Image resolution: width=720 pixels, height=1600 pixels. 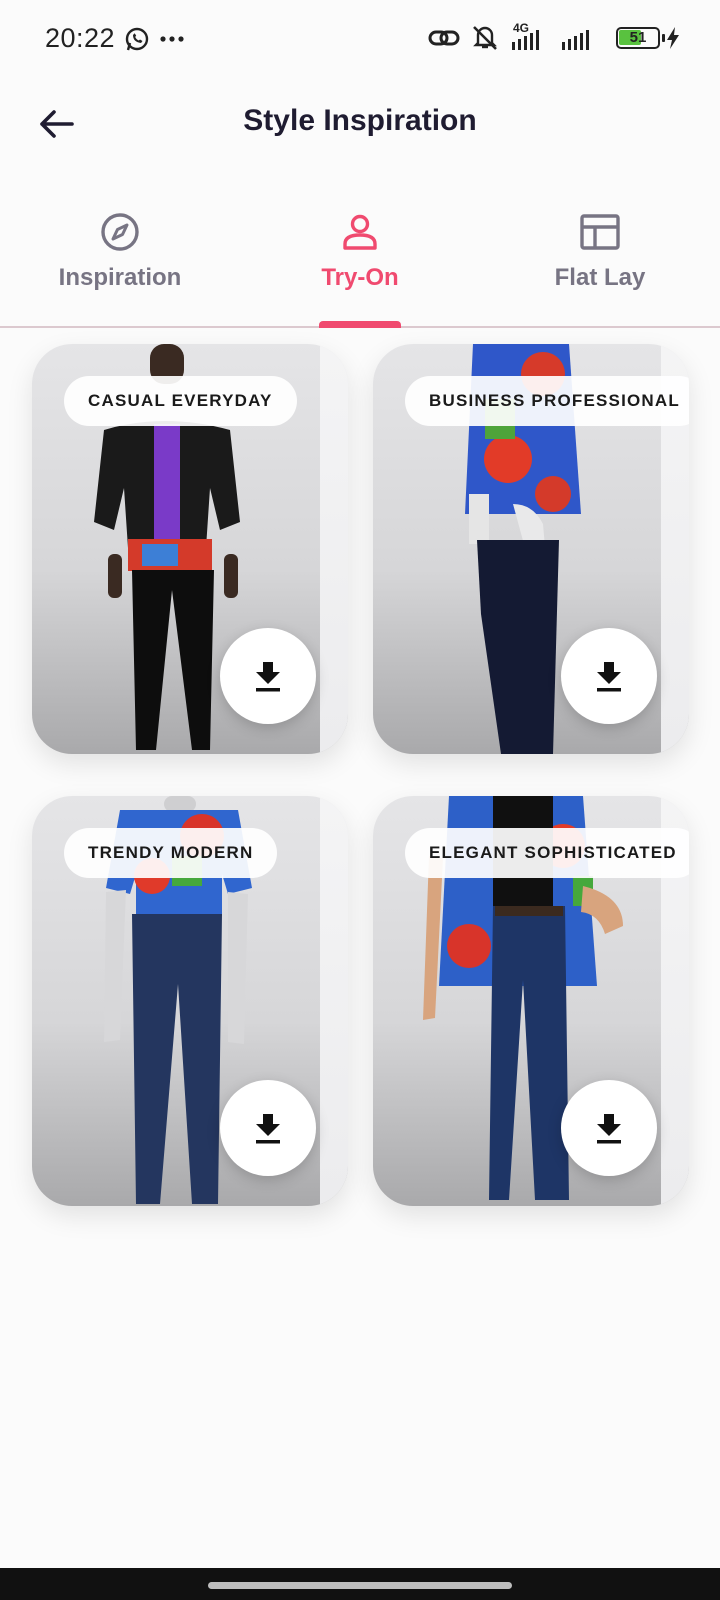 I want to click on battery-level: 51, so click(x=638, y=37).